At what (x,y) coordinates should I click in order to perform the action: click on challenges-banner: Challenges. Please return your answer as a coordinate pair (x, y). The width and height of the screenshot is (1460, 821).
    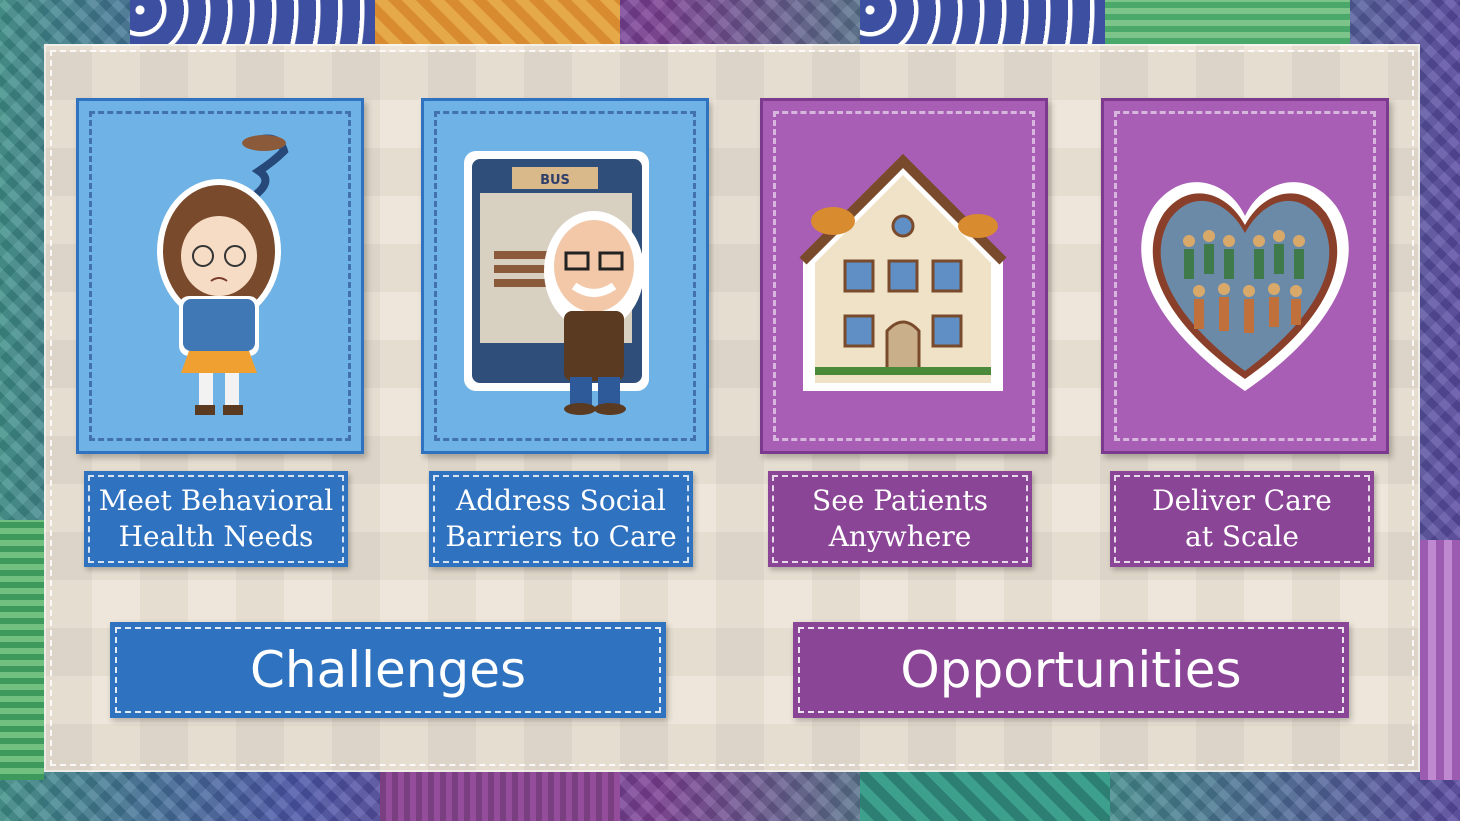
    Looking at the image, I should click on (388, 670).